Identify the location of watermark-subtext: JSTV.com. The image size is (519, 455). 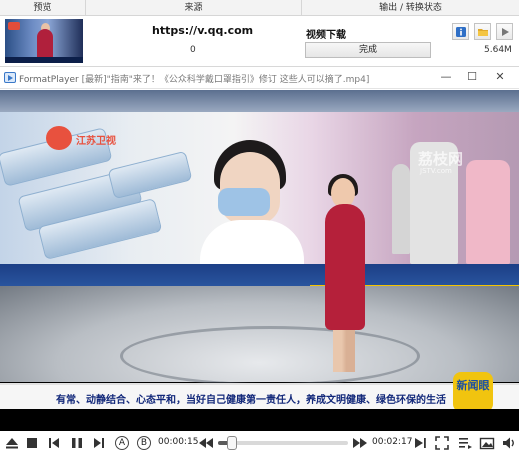
(436, 171).